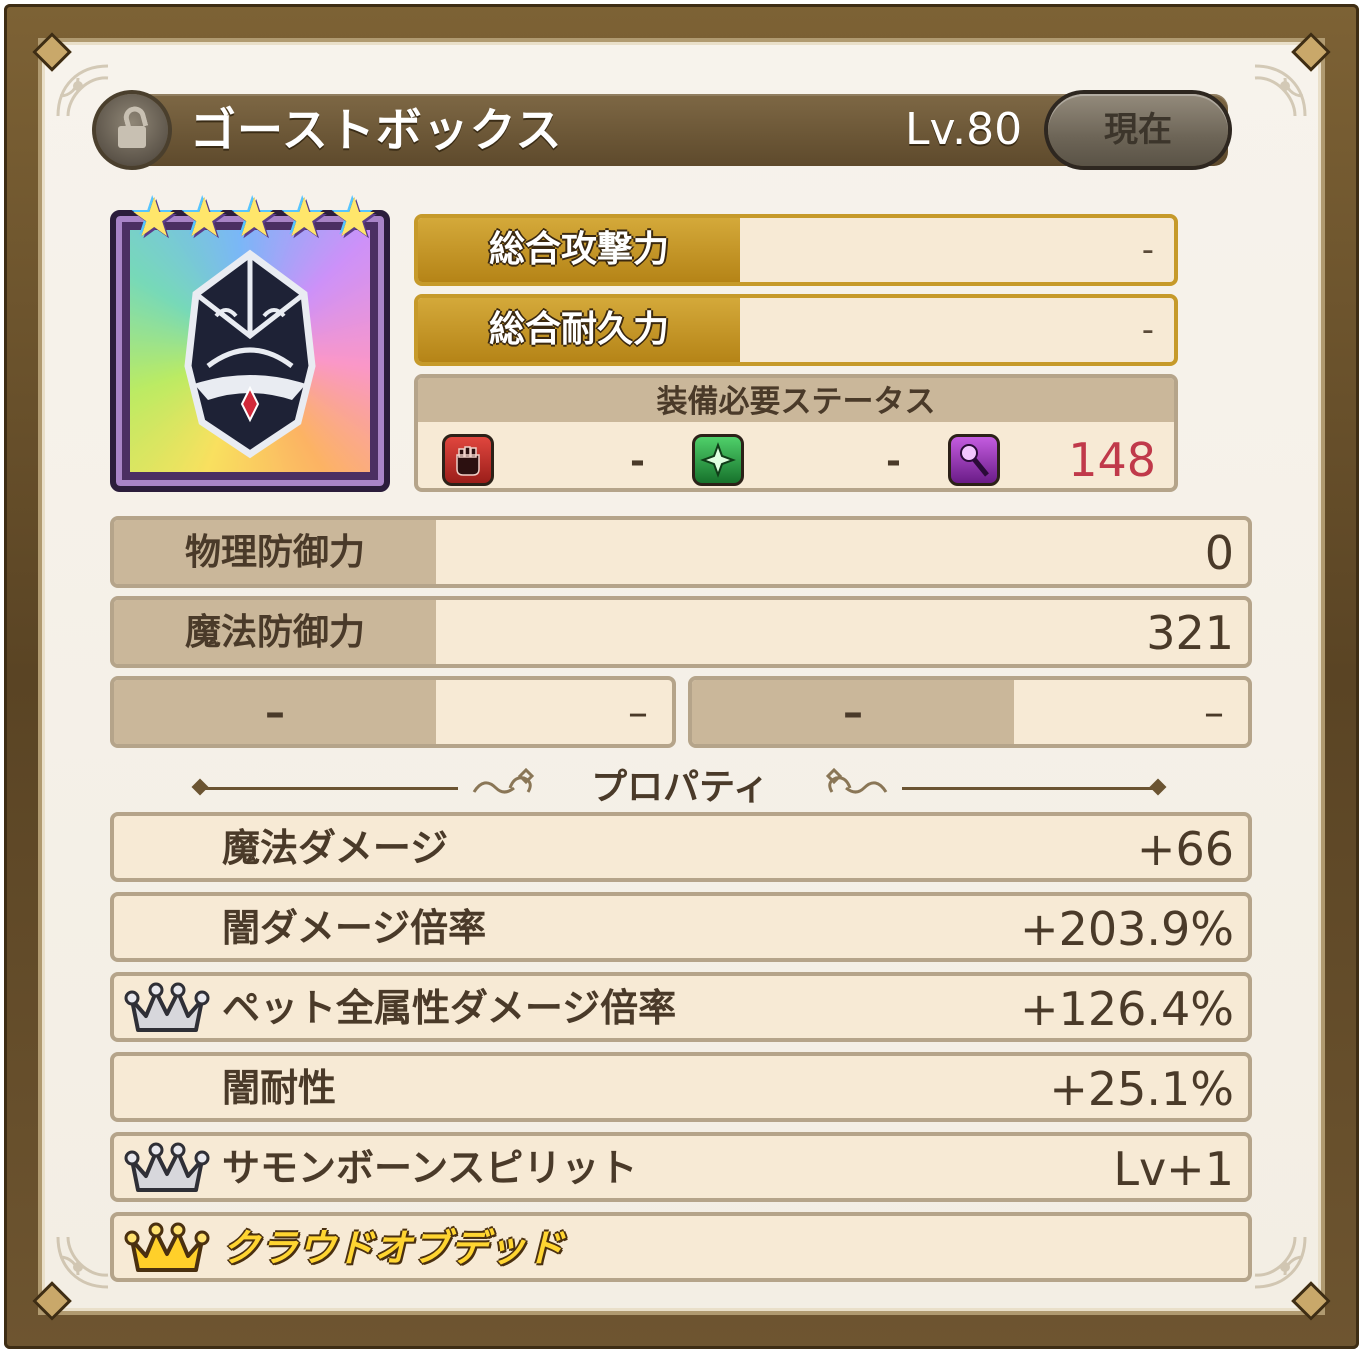 The image size is (1363, 1353). I want to click on properties-header: プロパティ, so click(680, 788).